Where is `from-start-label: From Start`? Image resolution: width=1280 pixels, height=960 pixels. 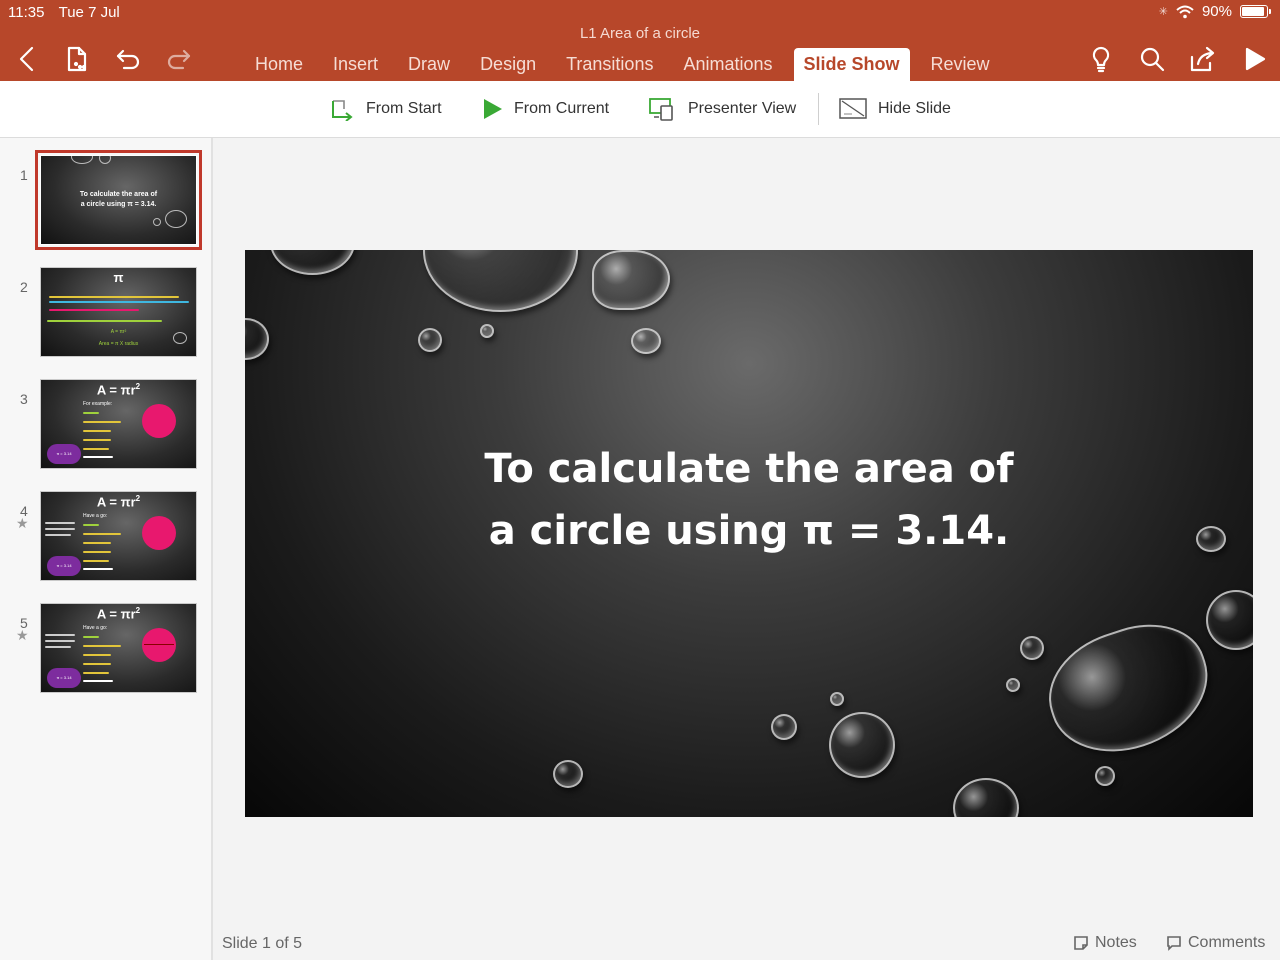
from-start-label: From Start is located at coordinates (404, 108).